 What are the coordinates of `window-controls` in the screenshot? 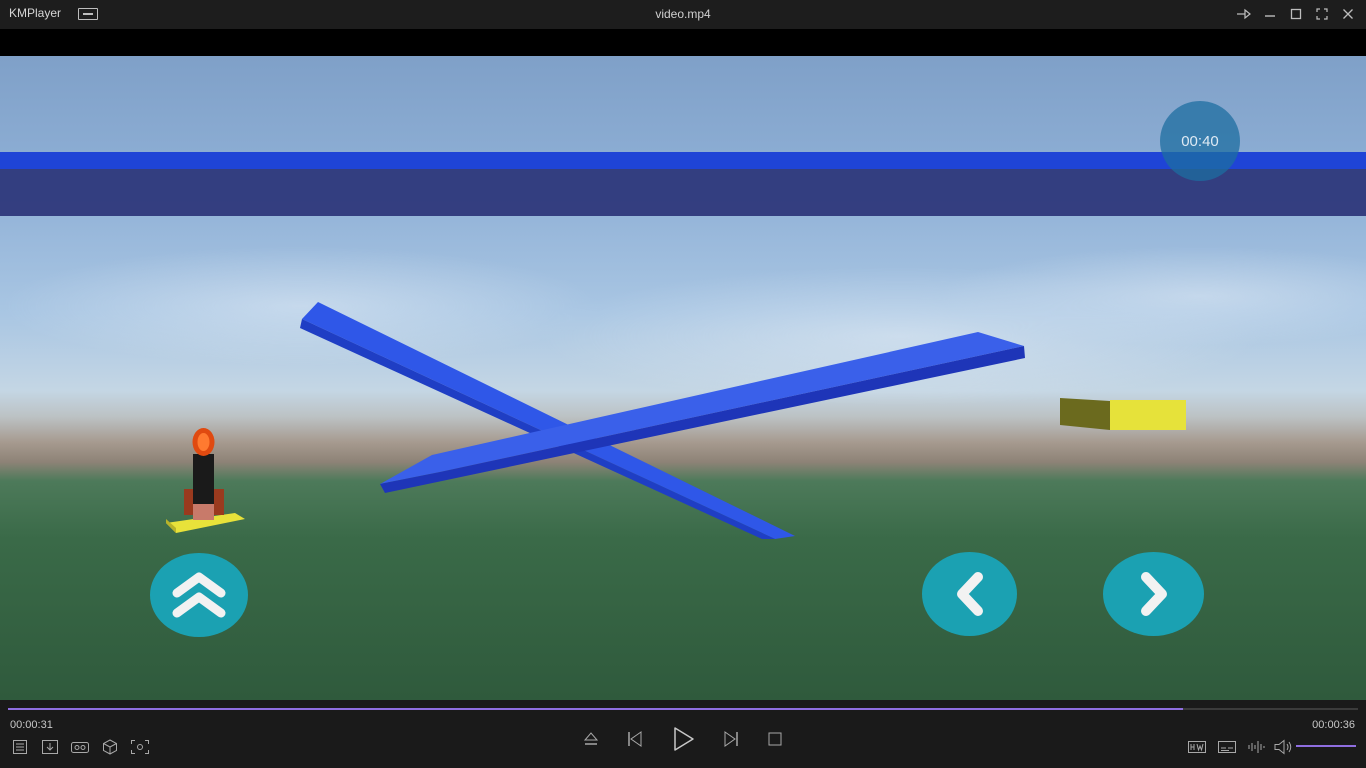 It's located at (1296, 14).